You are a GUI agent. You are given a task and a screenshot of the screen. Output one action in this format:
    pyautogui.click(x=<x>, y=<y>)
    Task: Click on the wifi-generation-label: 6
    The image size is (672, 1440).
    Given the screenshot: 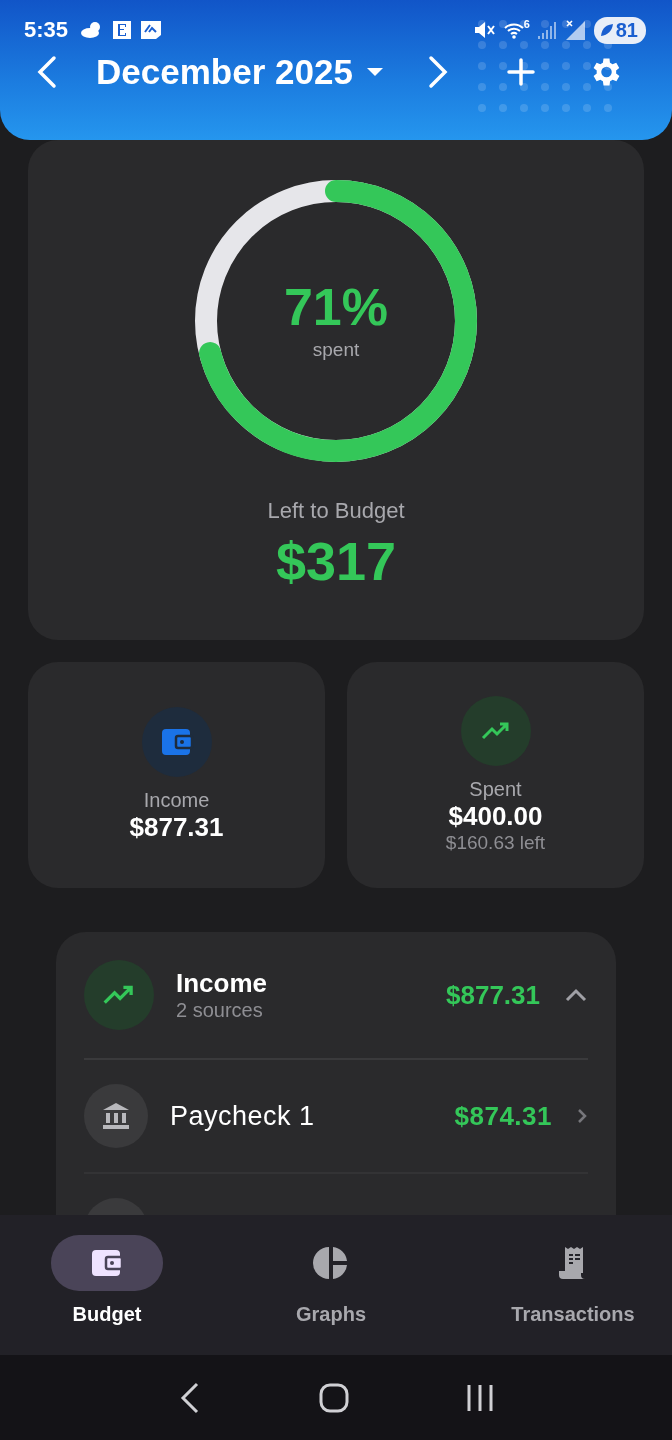 What is the action you would take?
    pyautogui.click(x=526, y=24)
    